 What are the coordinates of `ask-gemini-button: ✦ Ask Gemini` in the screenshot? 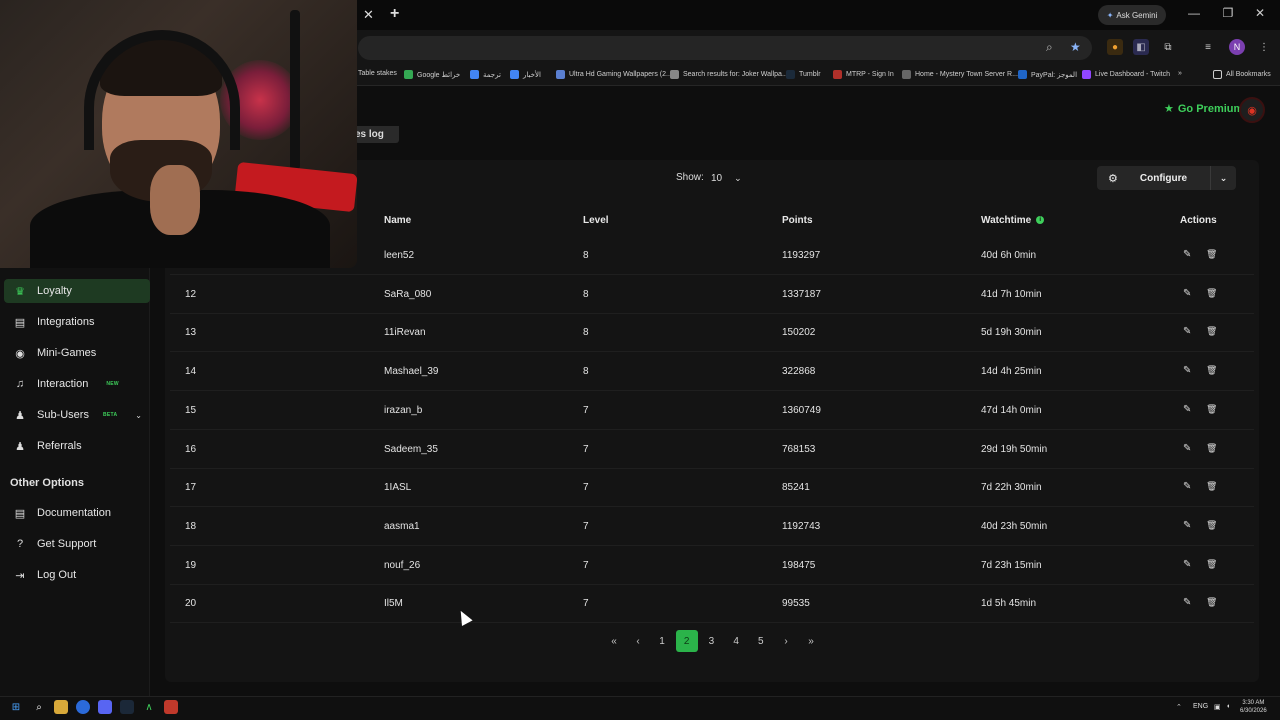 It's located at (1132, 15).